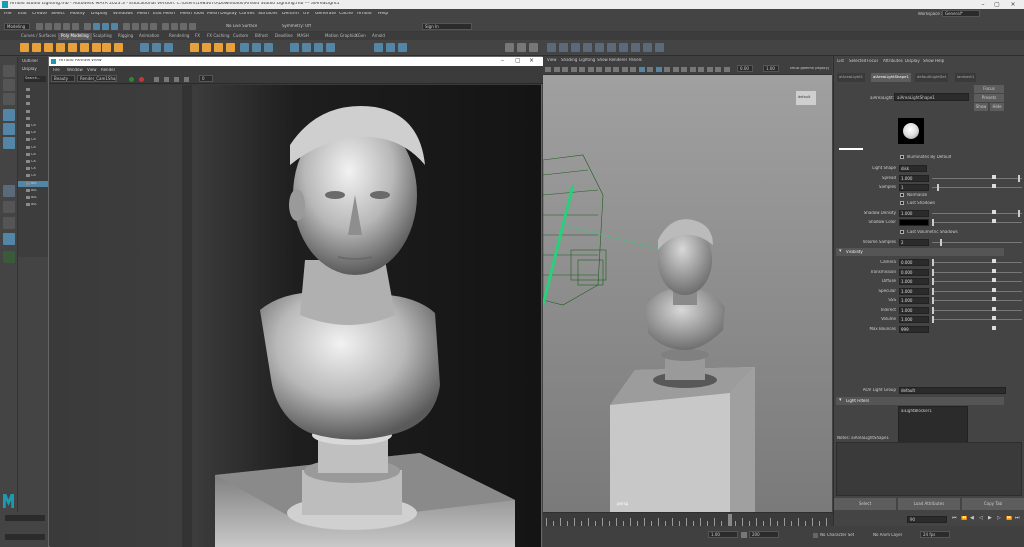 Image resolution: width=1024 pixels, height=547 pixels. I want to click on crop-region-icon, so click(156, 79).